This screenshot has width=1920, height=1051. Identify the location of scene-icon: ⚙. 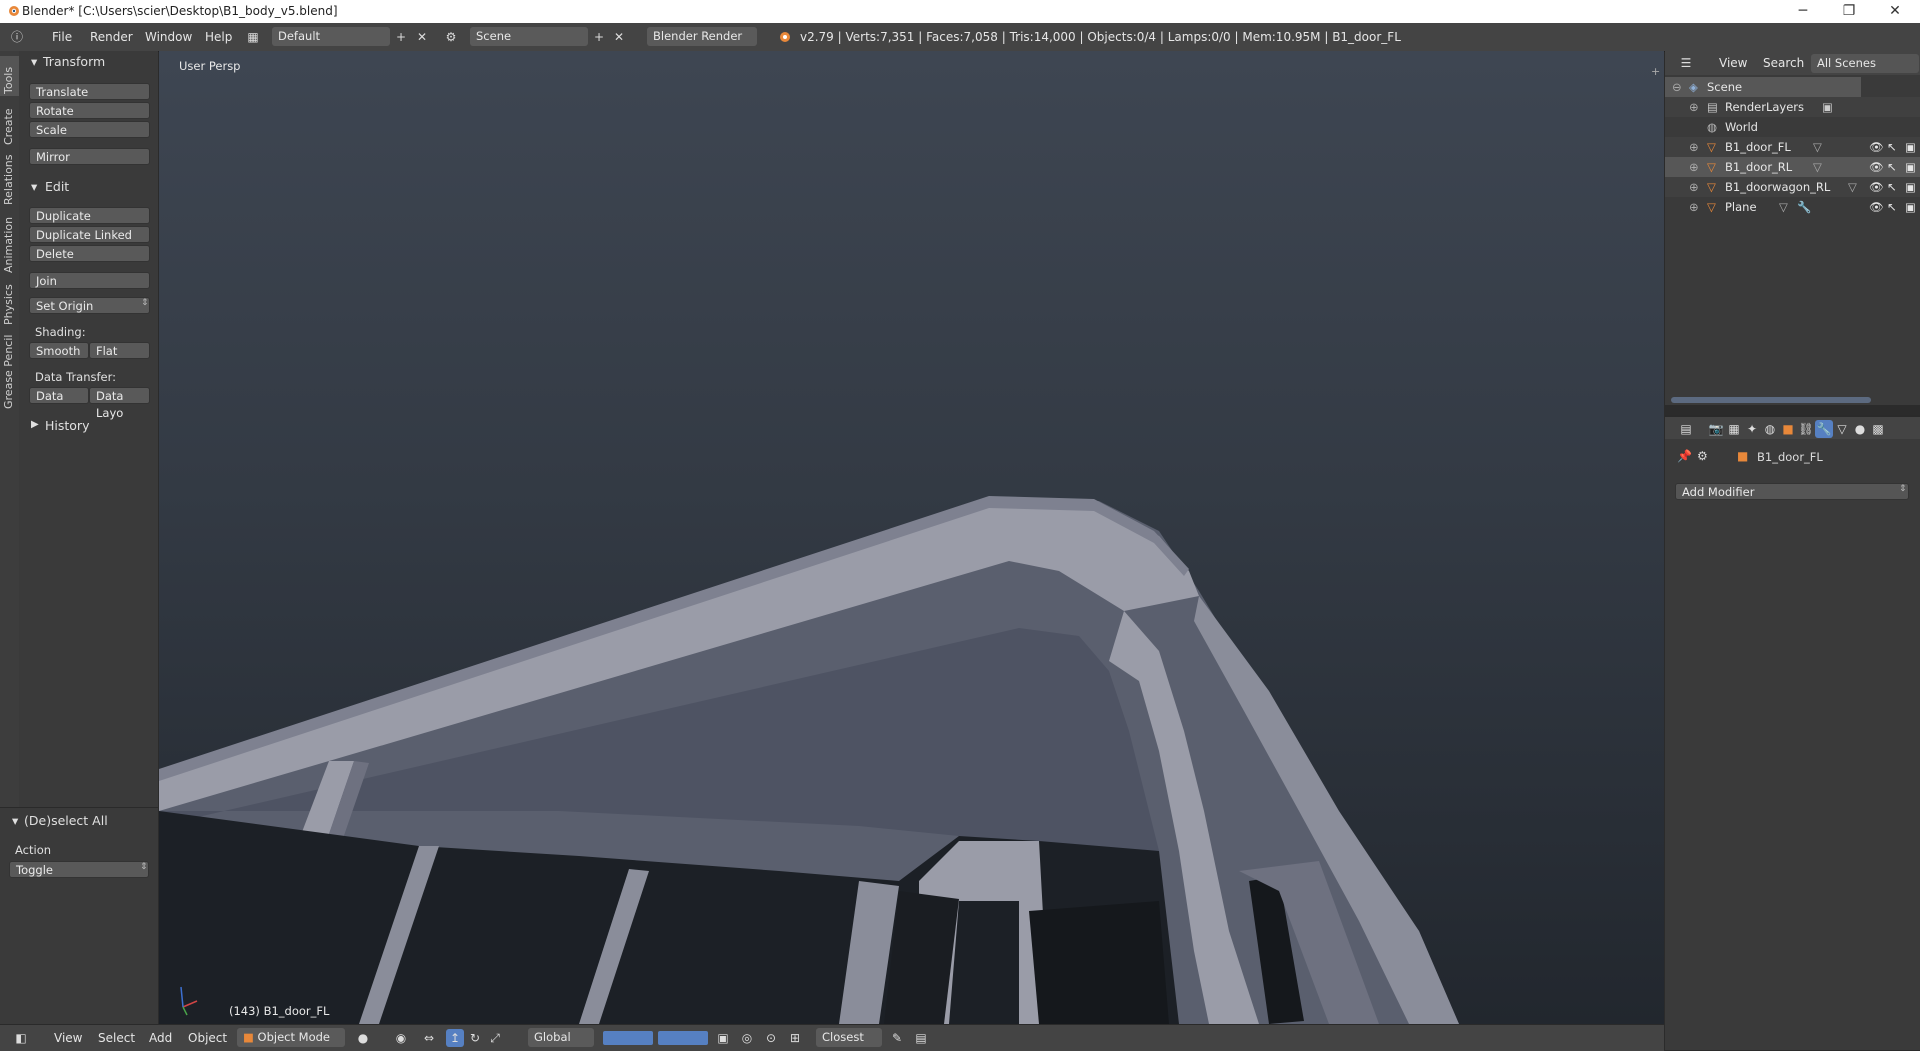
(451, 37).